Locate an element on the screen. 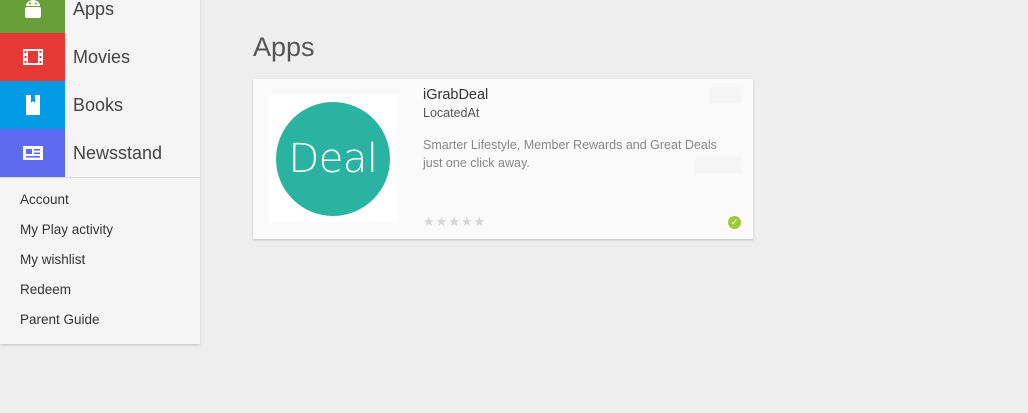  sidebar-item-label: Movies is located at coordinates (102, 56).